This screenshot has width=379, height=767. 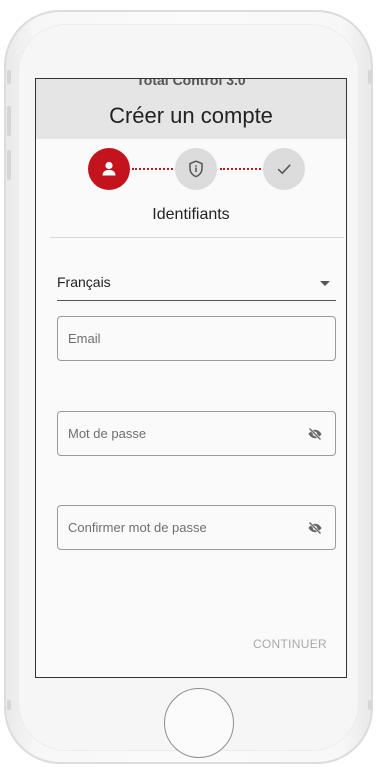 What do you see at coordinates (191, 214) in the screenshot?
I see `step-title: Identifiants` at bounding box center [191, 214].